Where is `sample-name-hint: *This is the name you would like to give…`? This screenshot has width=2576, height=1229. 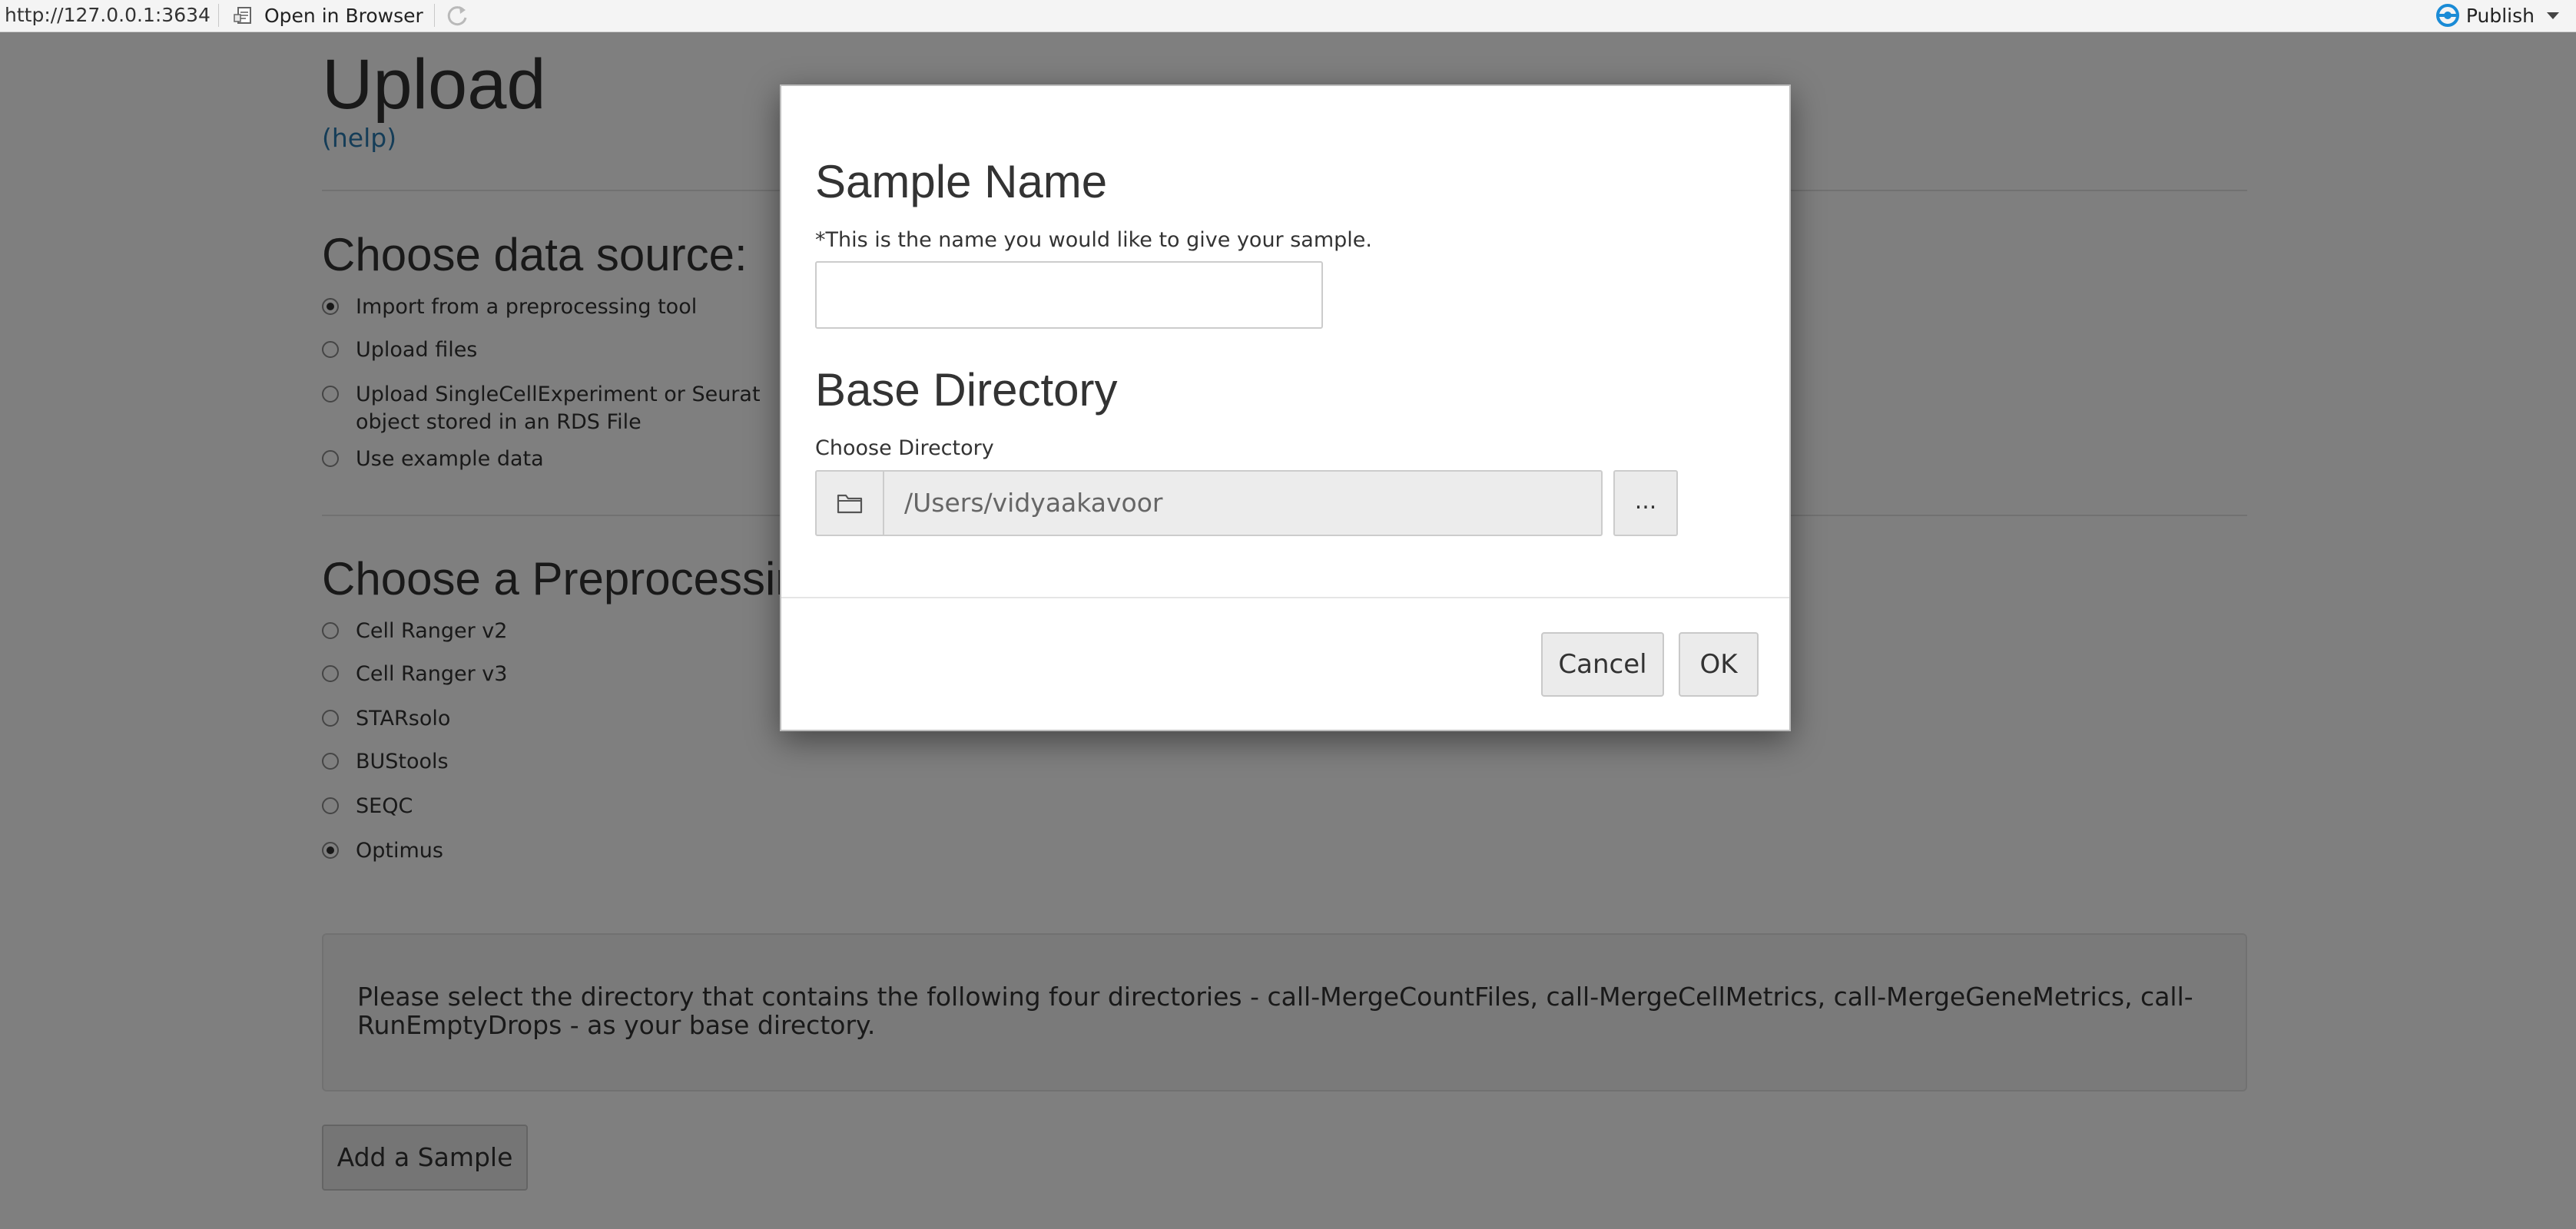
sample-name-hint: *This is the name you would like to give… is located at coordinates (1093, 240).